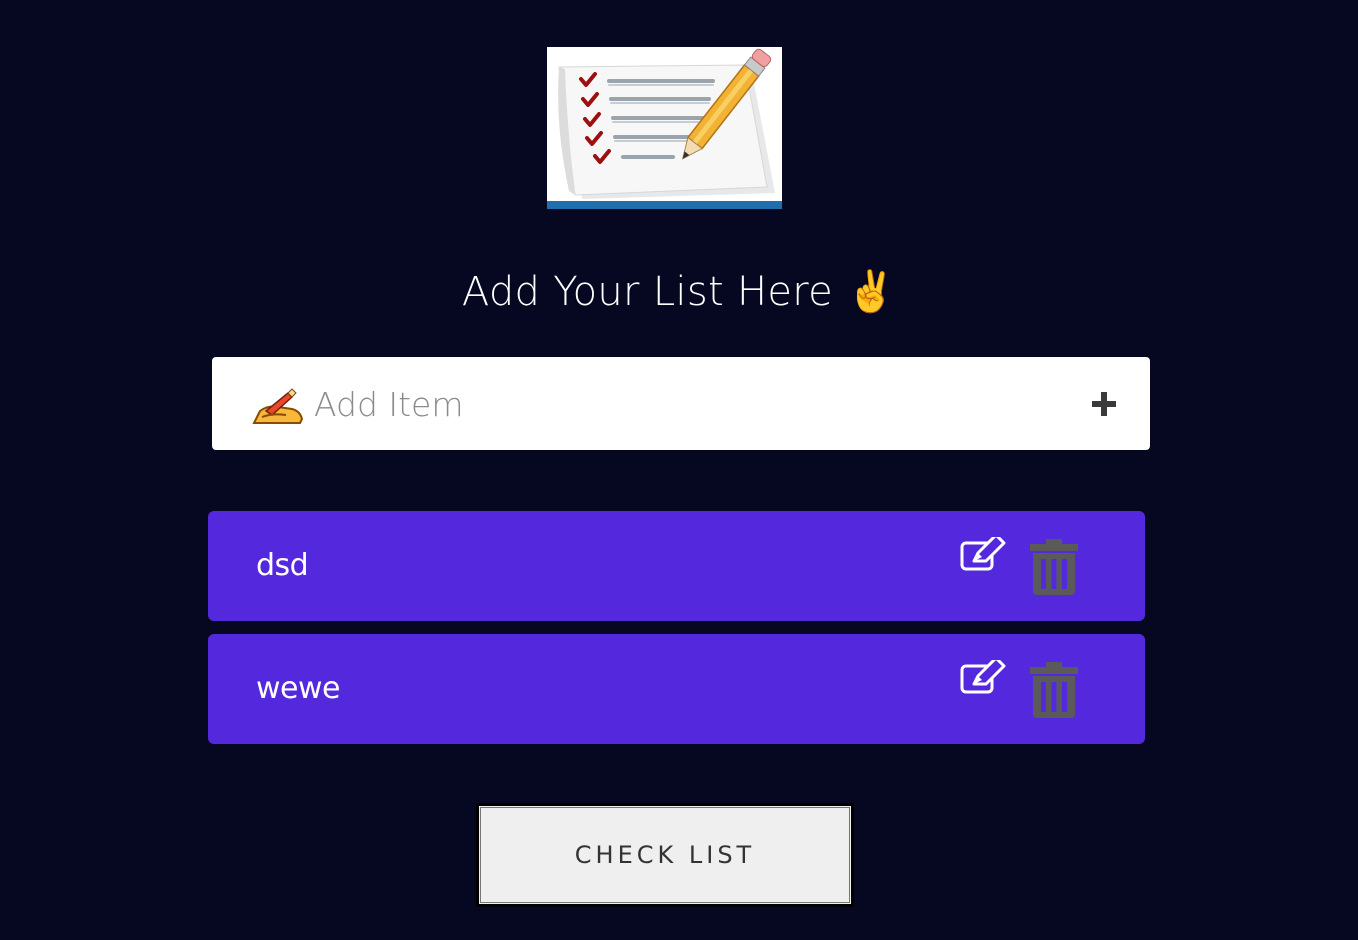 The image size is (1358, 940). I want to click on list-item: dsd, so click(676, 566).